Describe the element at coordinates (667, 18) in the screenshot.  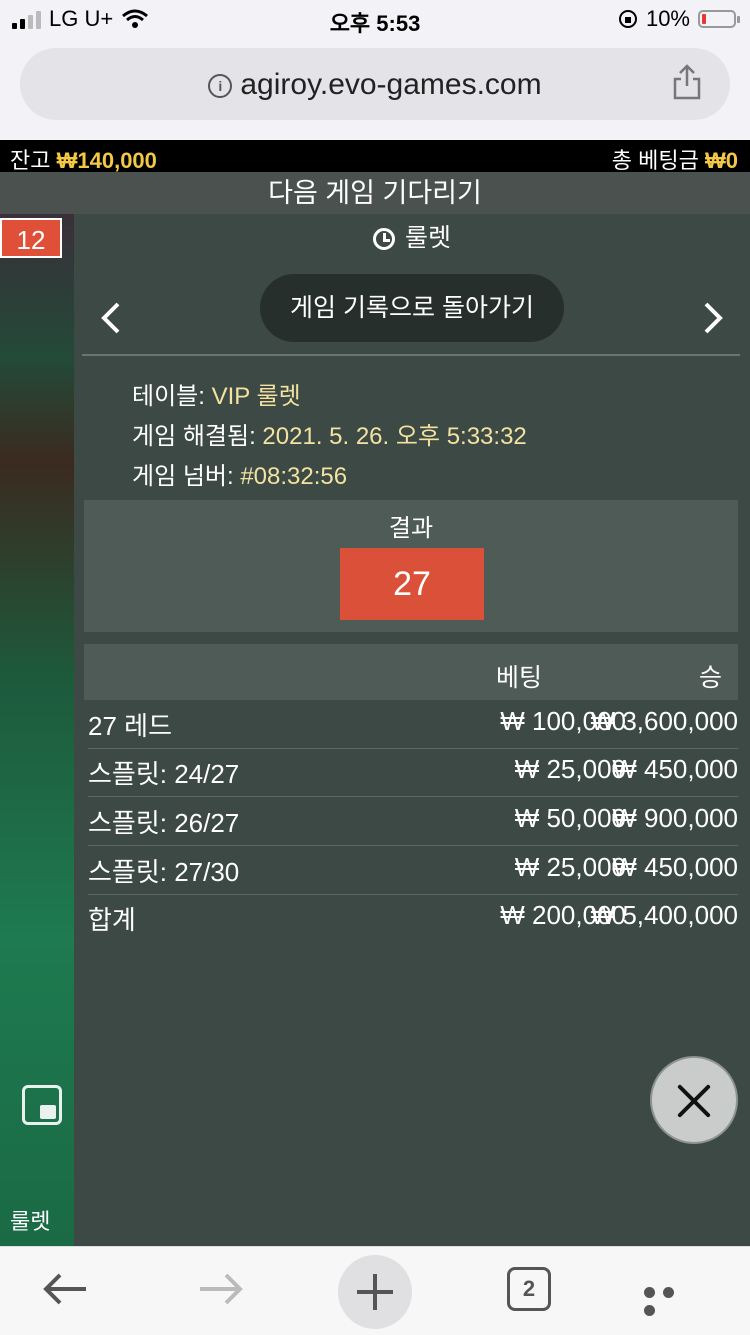
I see `battery-percent: 10%` at that location.